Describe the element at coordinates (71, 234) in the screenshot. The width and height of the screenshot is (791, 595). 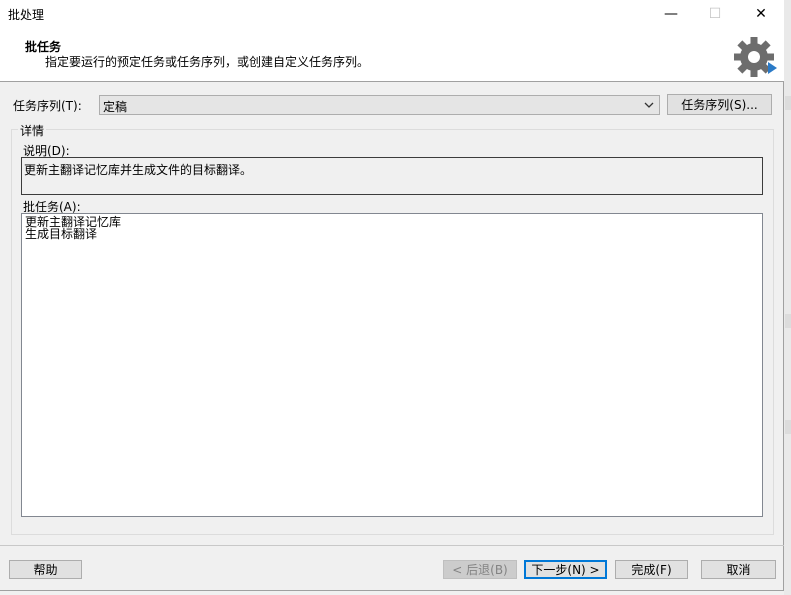
I see `list-item: 生成目标翻译` at that location.